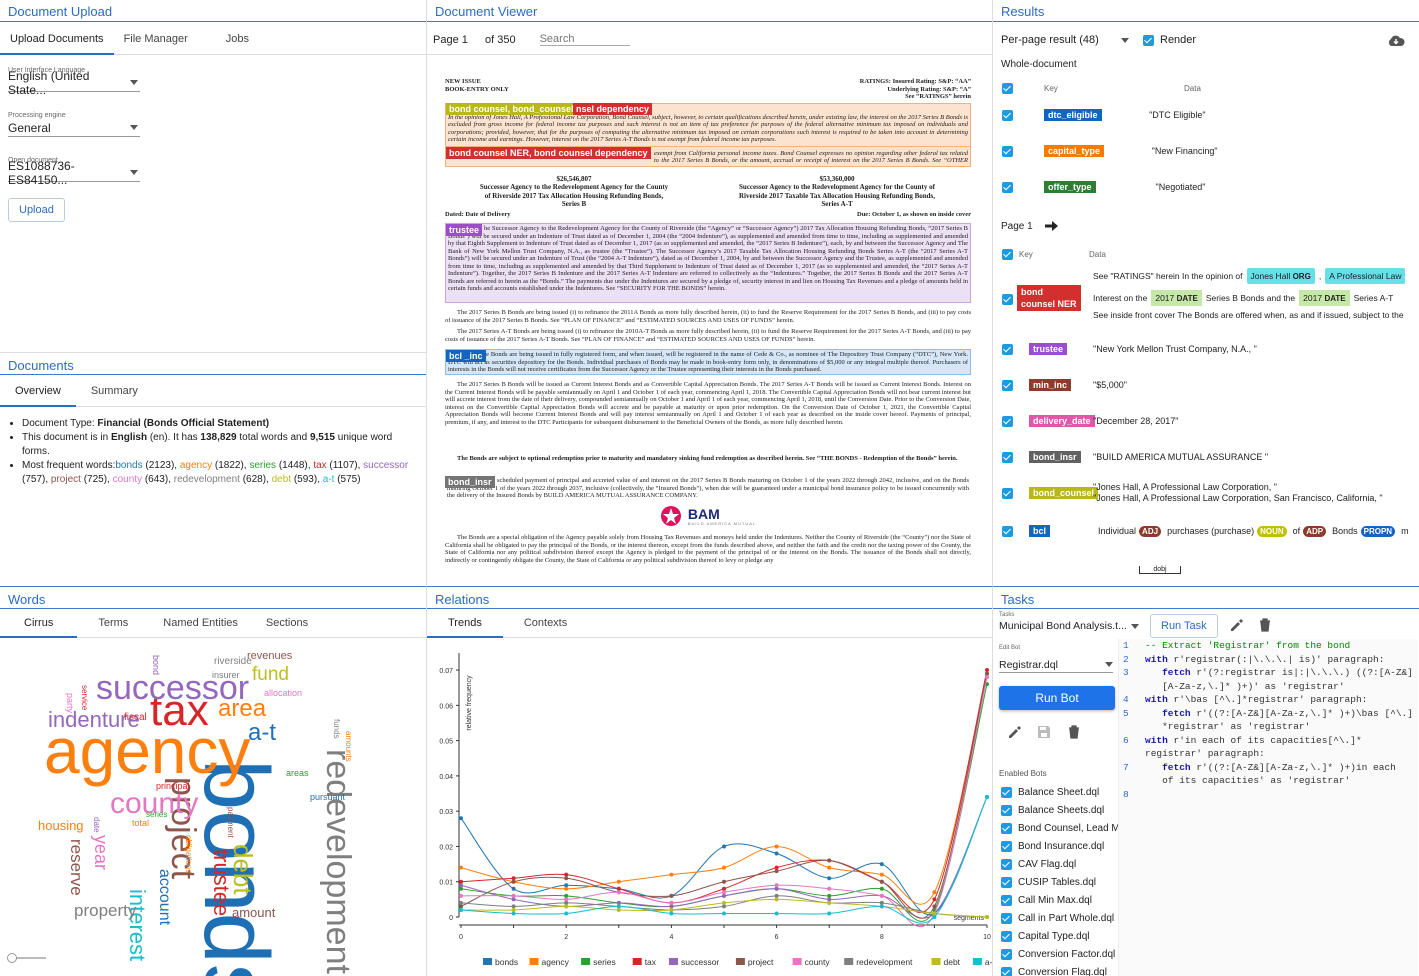 The image size is (1419, 976). What do you see at coordinates (506, 962) in the screenshot?
I see `legend-label: bonds` at bounding box center [506, 962].